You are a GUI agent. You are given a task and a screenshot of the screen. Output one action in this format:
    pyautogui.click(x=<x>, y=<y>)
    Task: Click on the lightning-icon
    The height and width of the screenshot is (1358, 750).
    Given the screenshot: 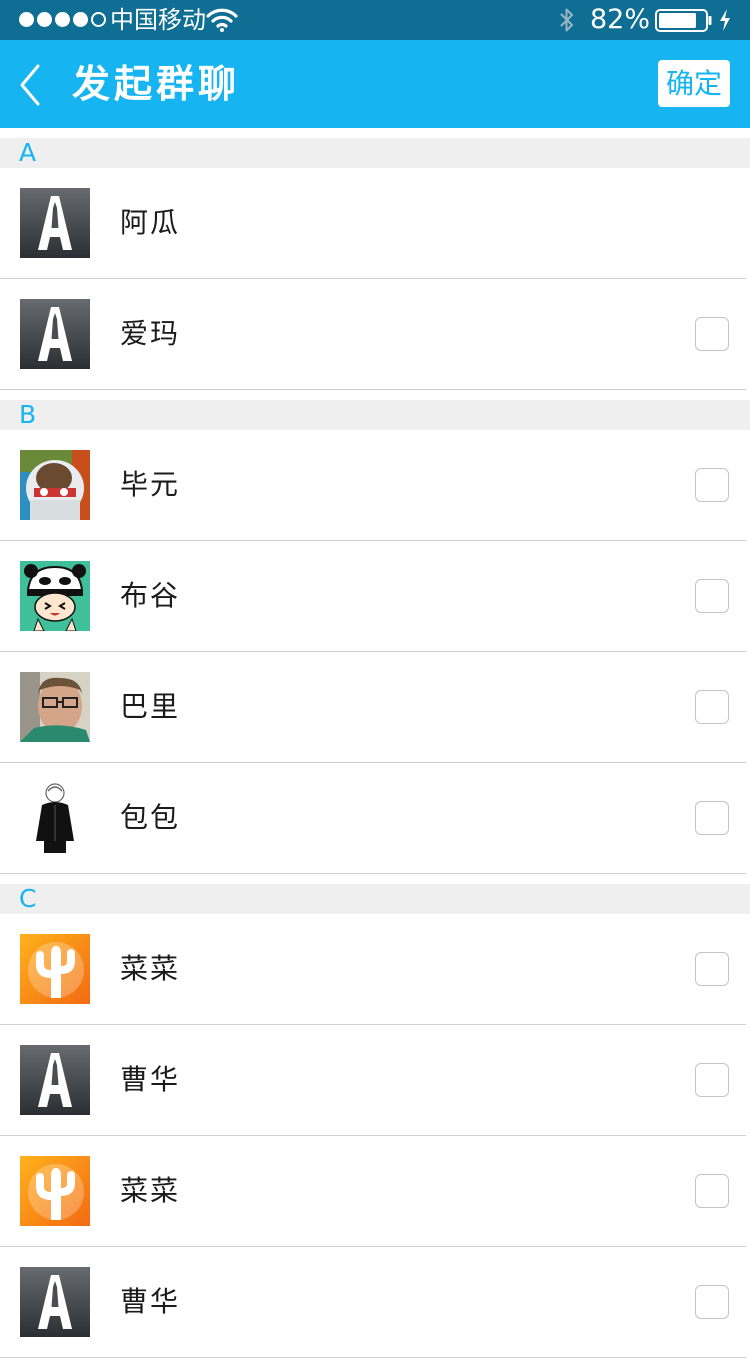 What is the action you would take?
    pyautogui.click(x=725, y=20)
    